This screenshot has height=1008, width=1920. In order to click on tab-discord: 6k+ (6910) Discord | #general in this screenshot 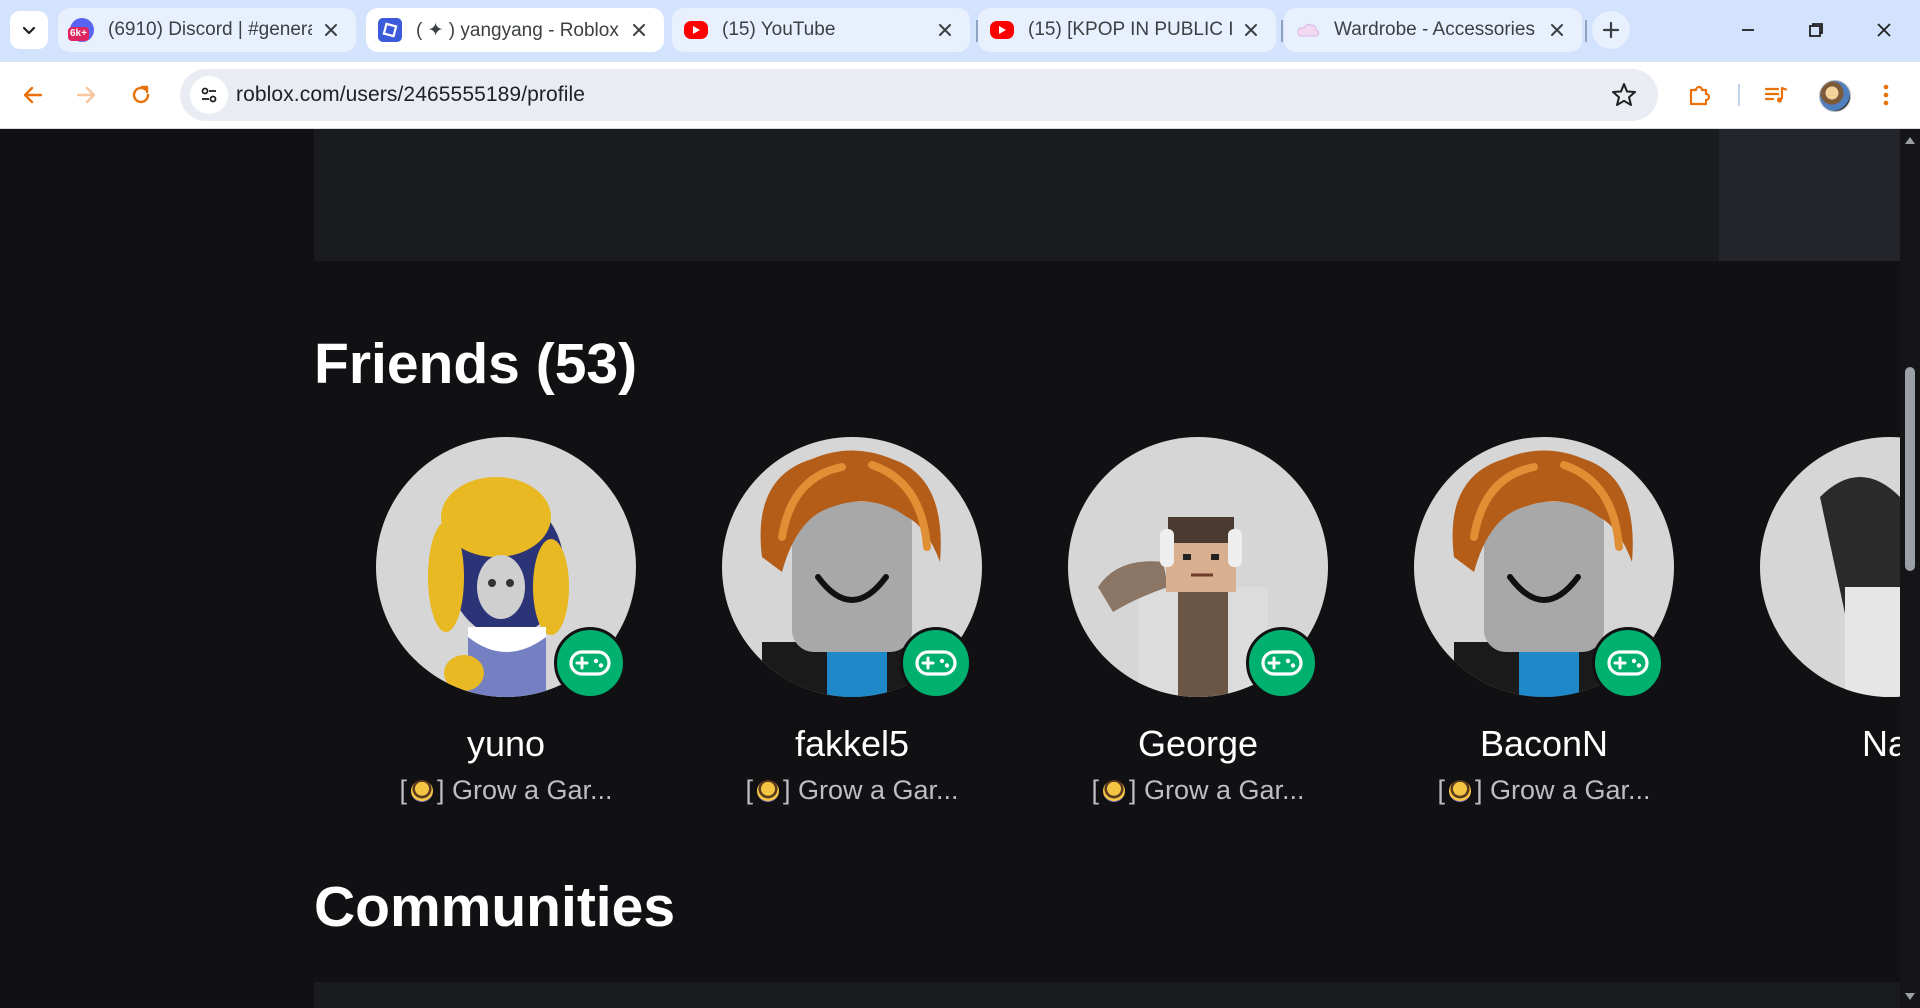, I will do `click(207, 30)`.